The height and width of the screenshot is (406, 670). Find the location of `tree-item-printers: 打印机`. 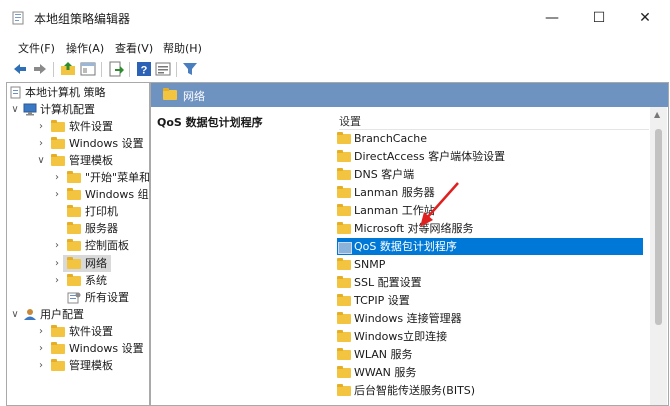

tree-item-printers: 打印机 is located at coordinates (78, 211).